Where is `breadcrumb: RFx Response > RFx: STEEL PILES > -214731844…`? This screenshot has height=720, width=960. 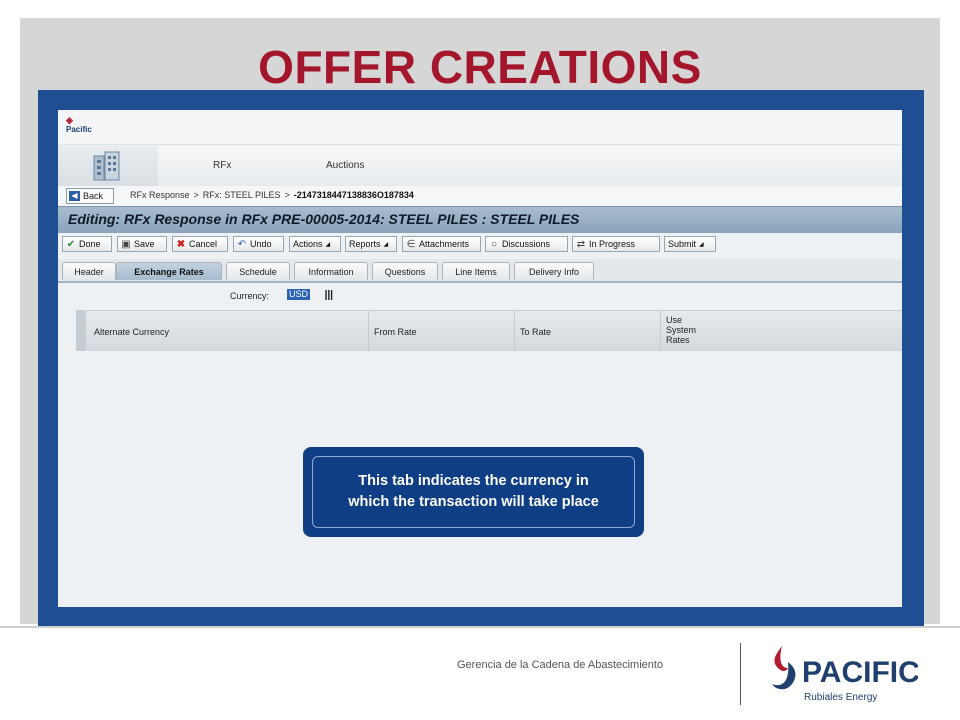 breadcrumb: RFx Response > RFx: STEEL PILES > -214731844… is located at coordinates (272, 195).